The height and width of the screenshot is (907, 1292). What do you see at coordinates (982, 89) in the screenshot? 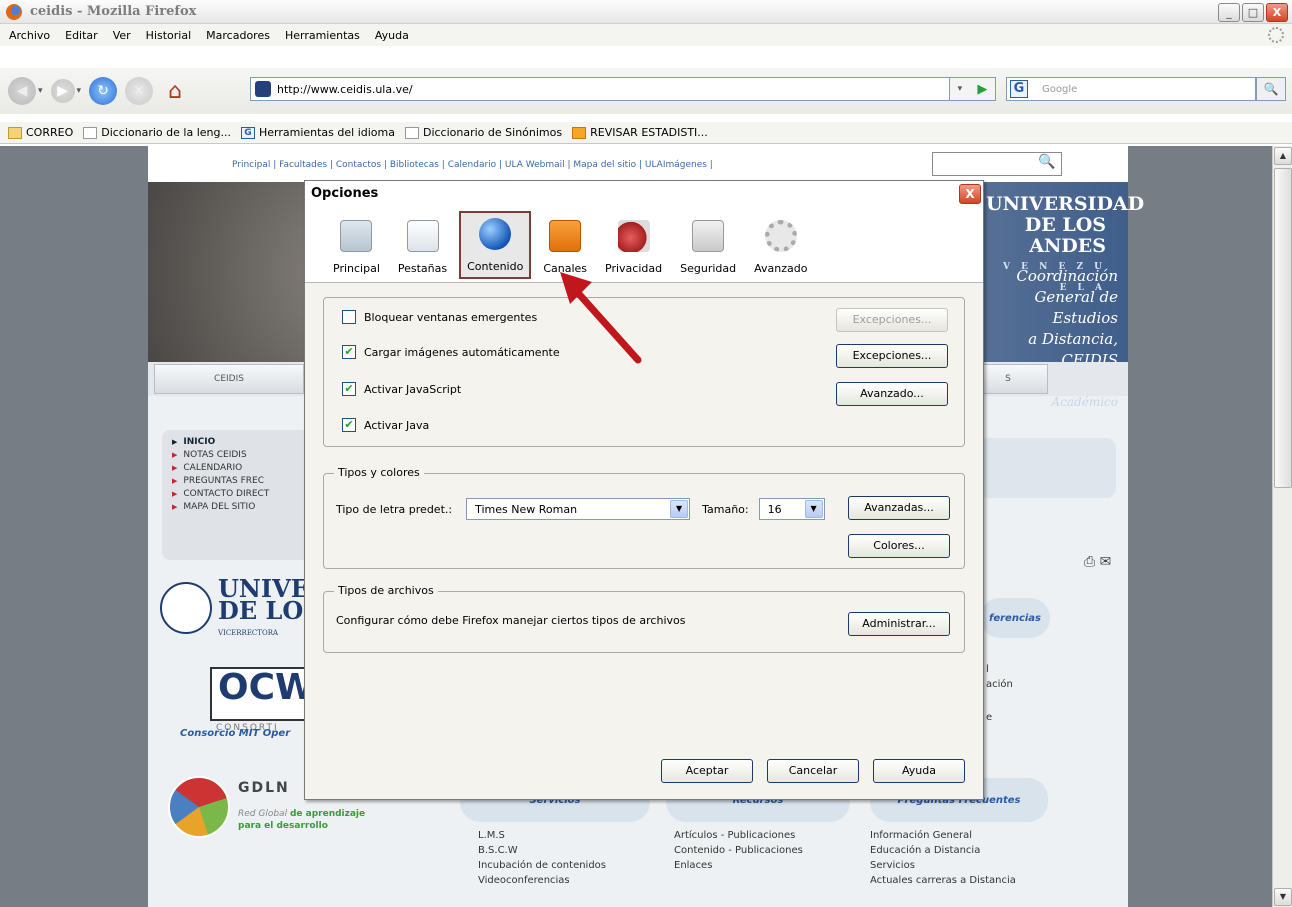
I see `go-button: ▶` at bounding box center [982, 89].